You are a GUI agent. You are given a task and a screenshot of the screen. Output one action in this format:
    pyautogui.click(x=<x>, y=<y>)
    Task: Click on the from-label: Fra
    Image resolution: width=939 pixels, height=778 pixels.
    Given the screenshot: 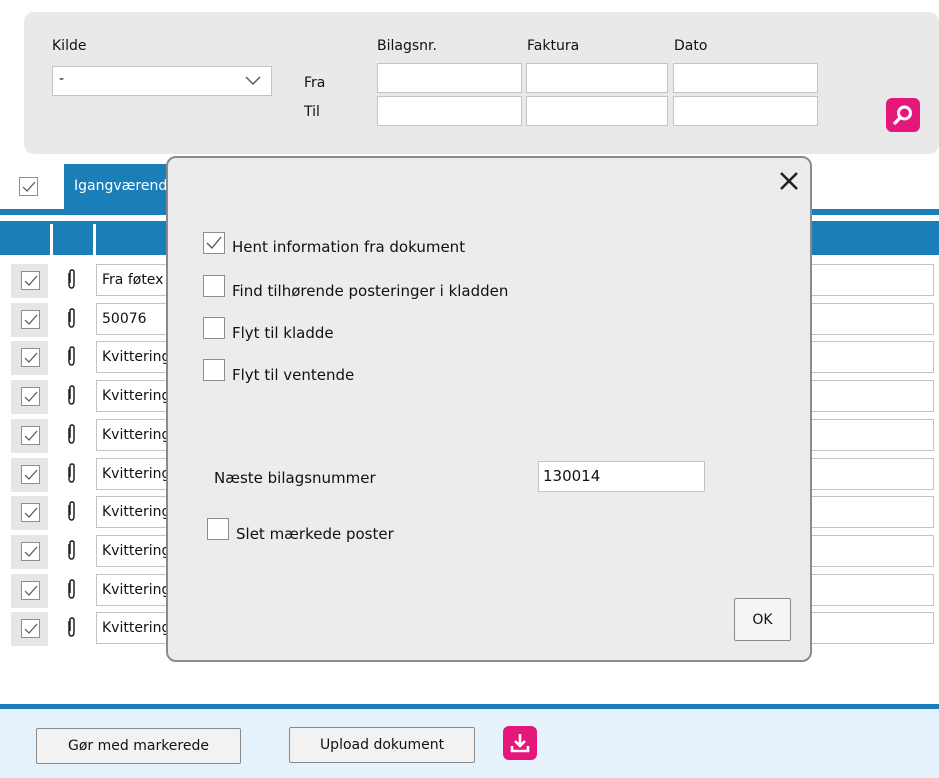 What is the action you would take?
    pyautogui.click(x=315, y=83)
    